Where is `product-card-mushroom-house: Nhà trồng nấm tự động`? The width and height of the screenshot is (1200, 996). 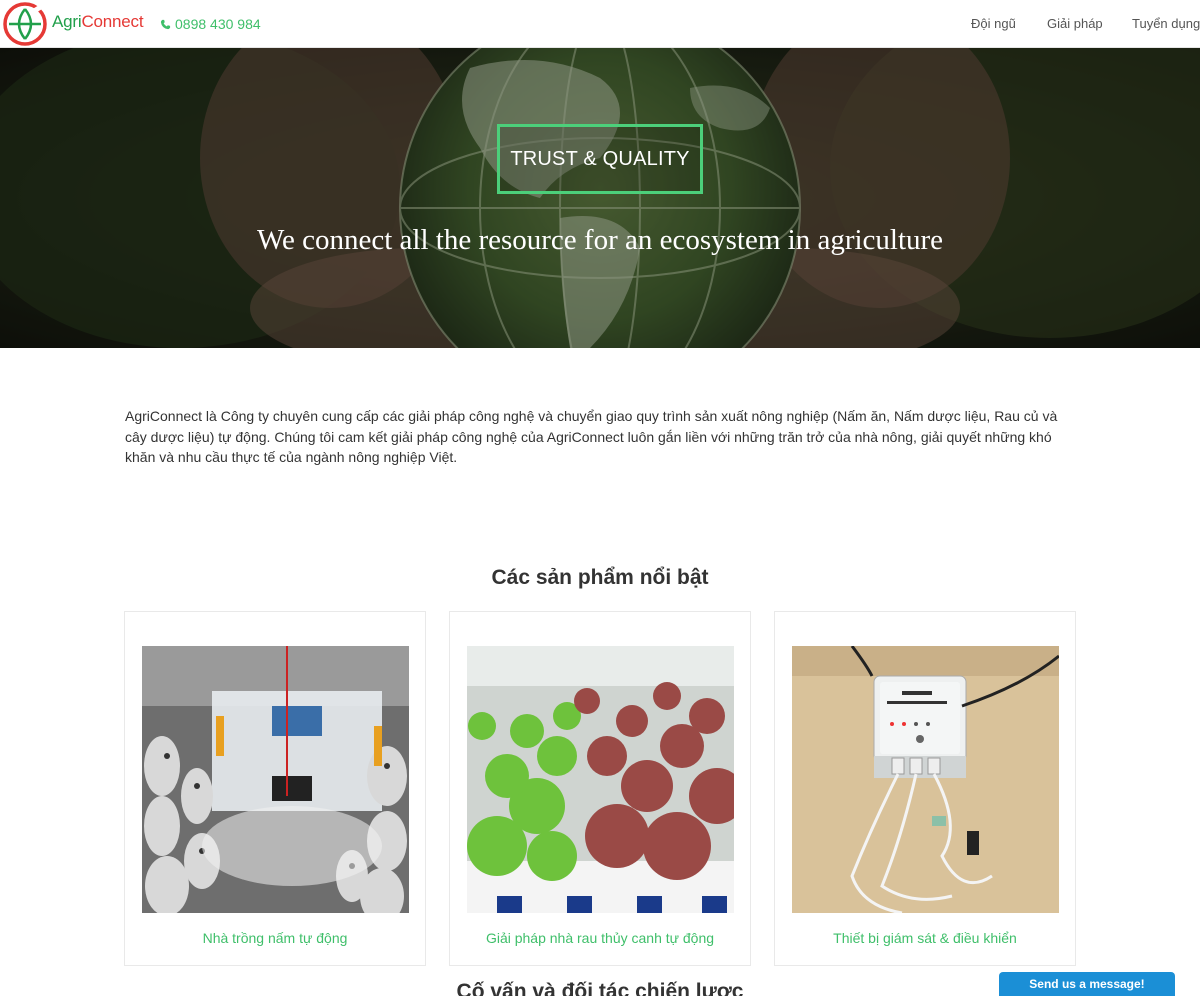
product-card-mushroom-house: Nhà trồng nấm tự động is located at coordinates (275, 788).